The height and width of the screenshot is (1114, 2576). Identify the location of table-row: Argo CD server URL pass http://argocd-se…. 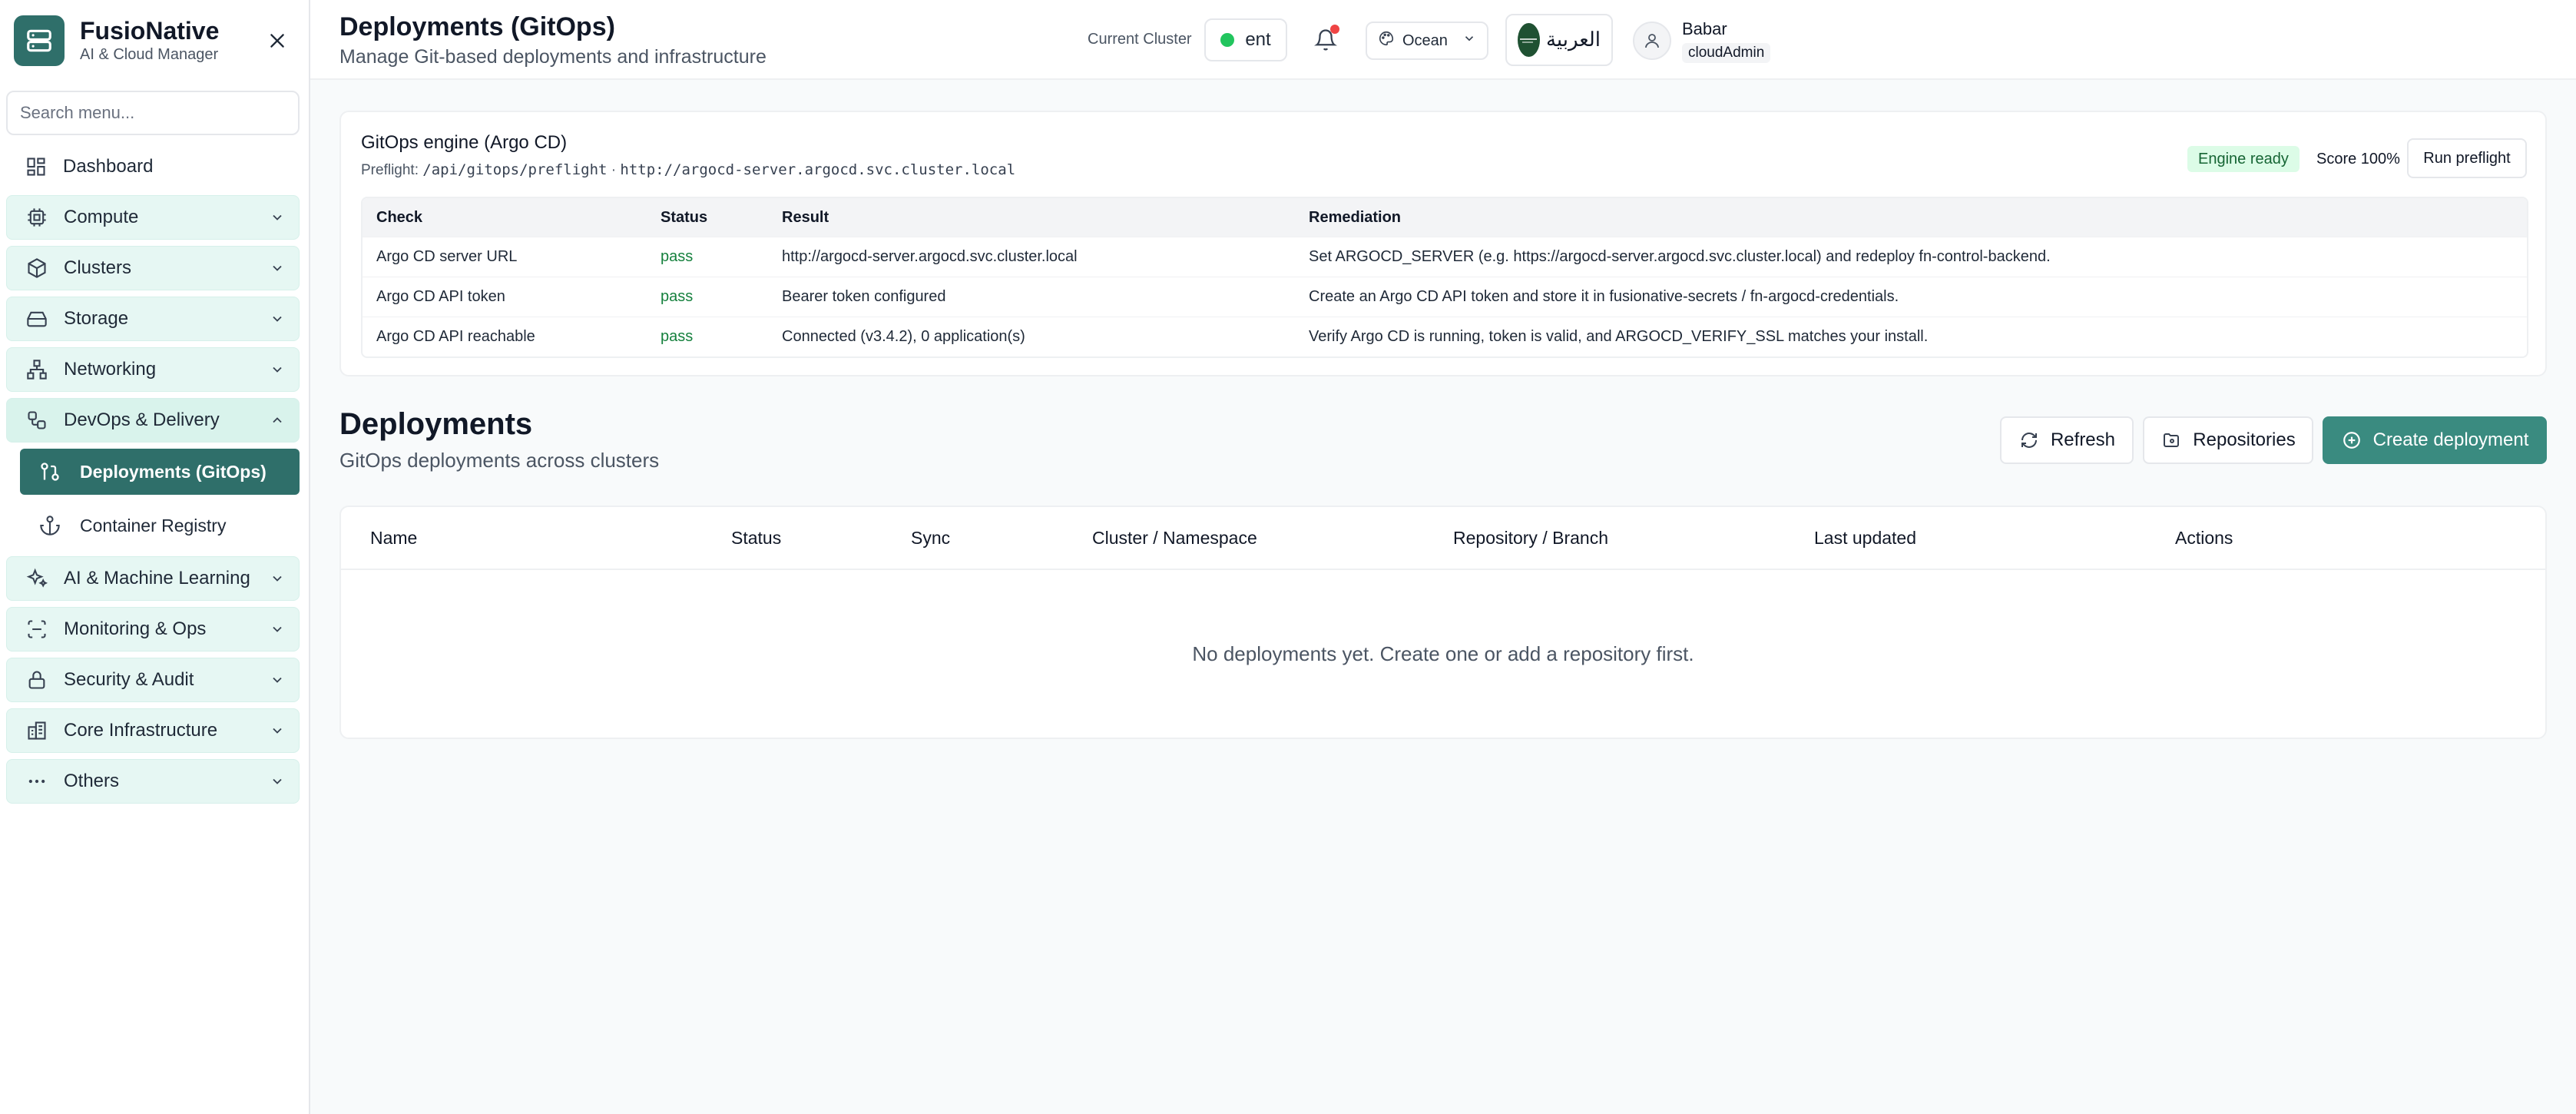
(1445, 257).